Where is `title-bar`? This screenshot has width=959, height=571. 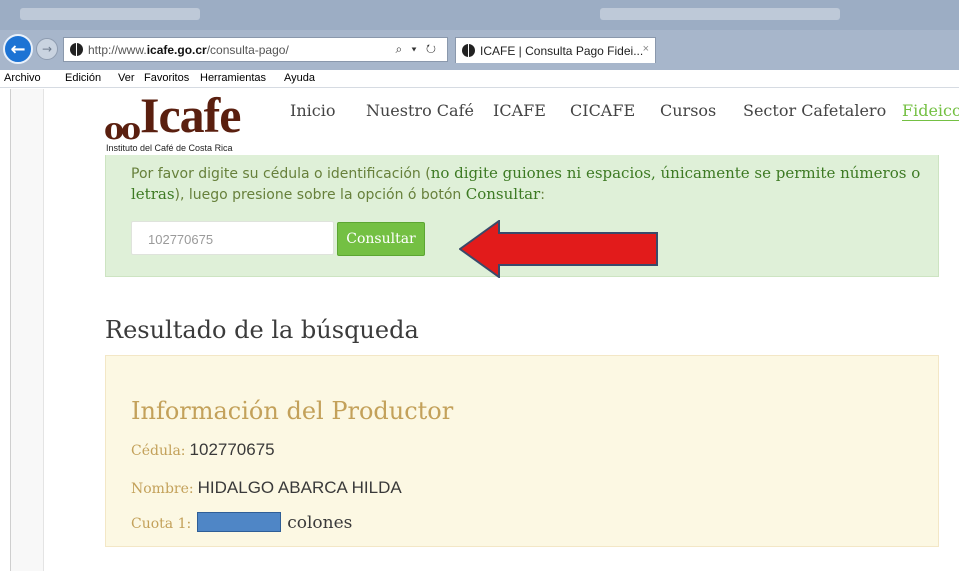 title-bar is located at coordinates (479, 15).